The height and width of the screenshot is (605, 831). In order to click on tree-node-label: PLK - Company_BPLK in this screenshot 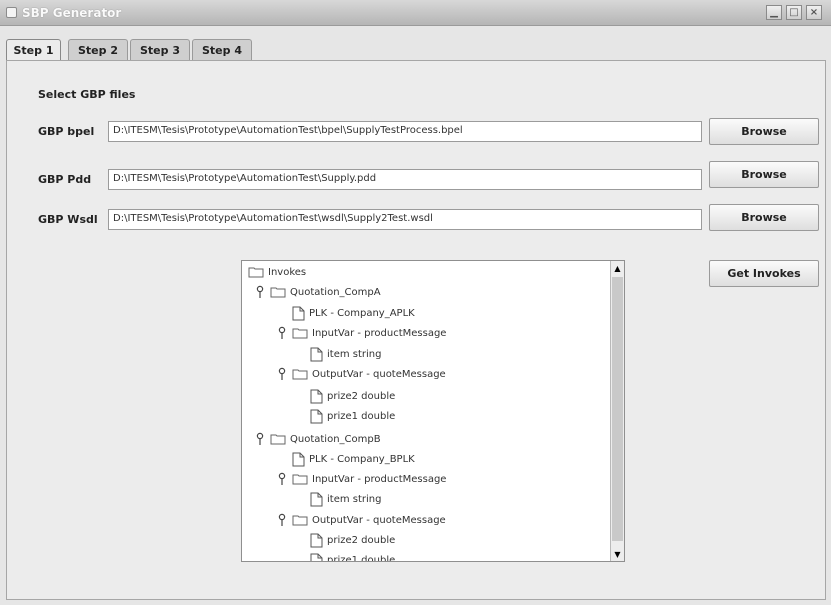, I will do `click(362, 459)`.